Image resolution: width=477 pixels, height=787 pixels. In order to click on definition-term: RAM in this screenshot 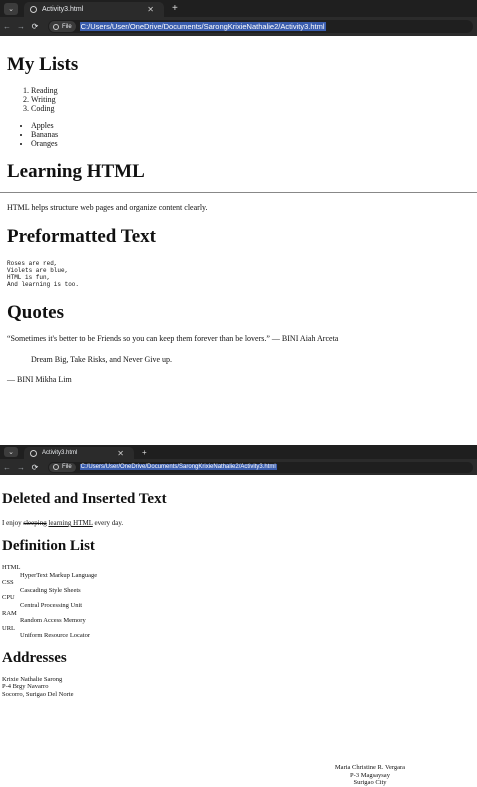, I will do `click(9, 613)`.